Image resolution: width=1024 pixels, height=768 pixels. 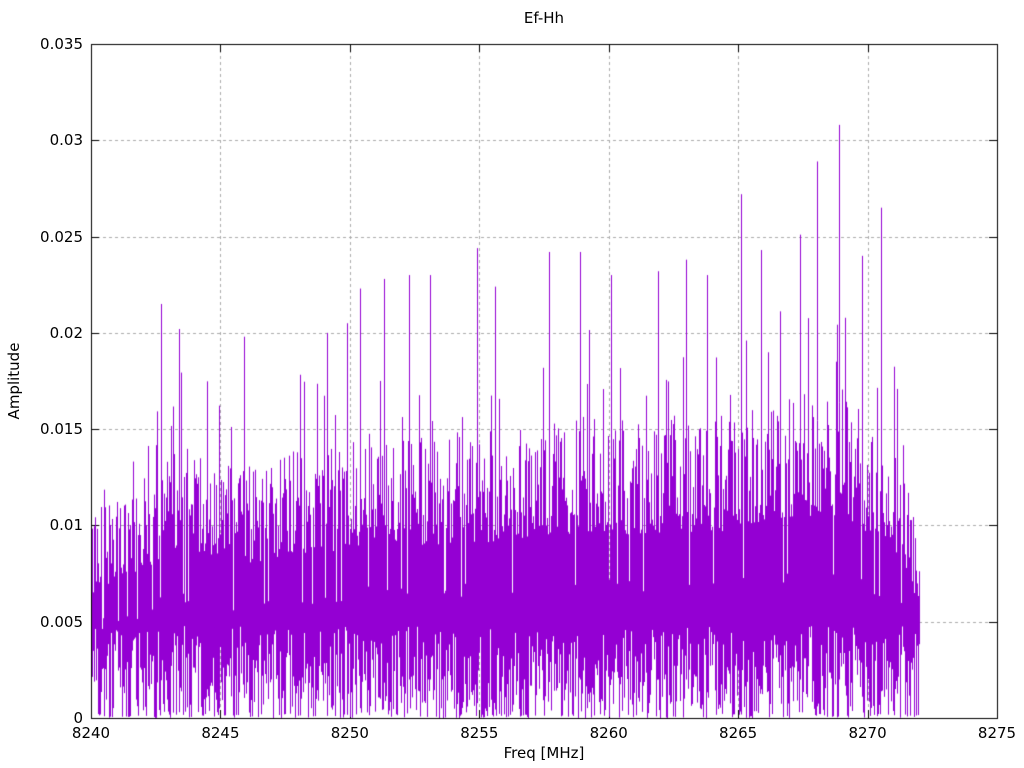 I want to click on x-tick-label-8255: 8255, so click(x=479, y=733).